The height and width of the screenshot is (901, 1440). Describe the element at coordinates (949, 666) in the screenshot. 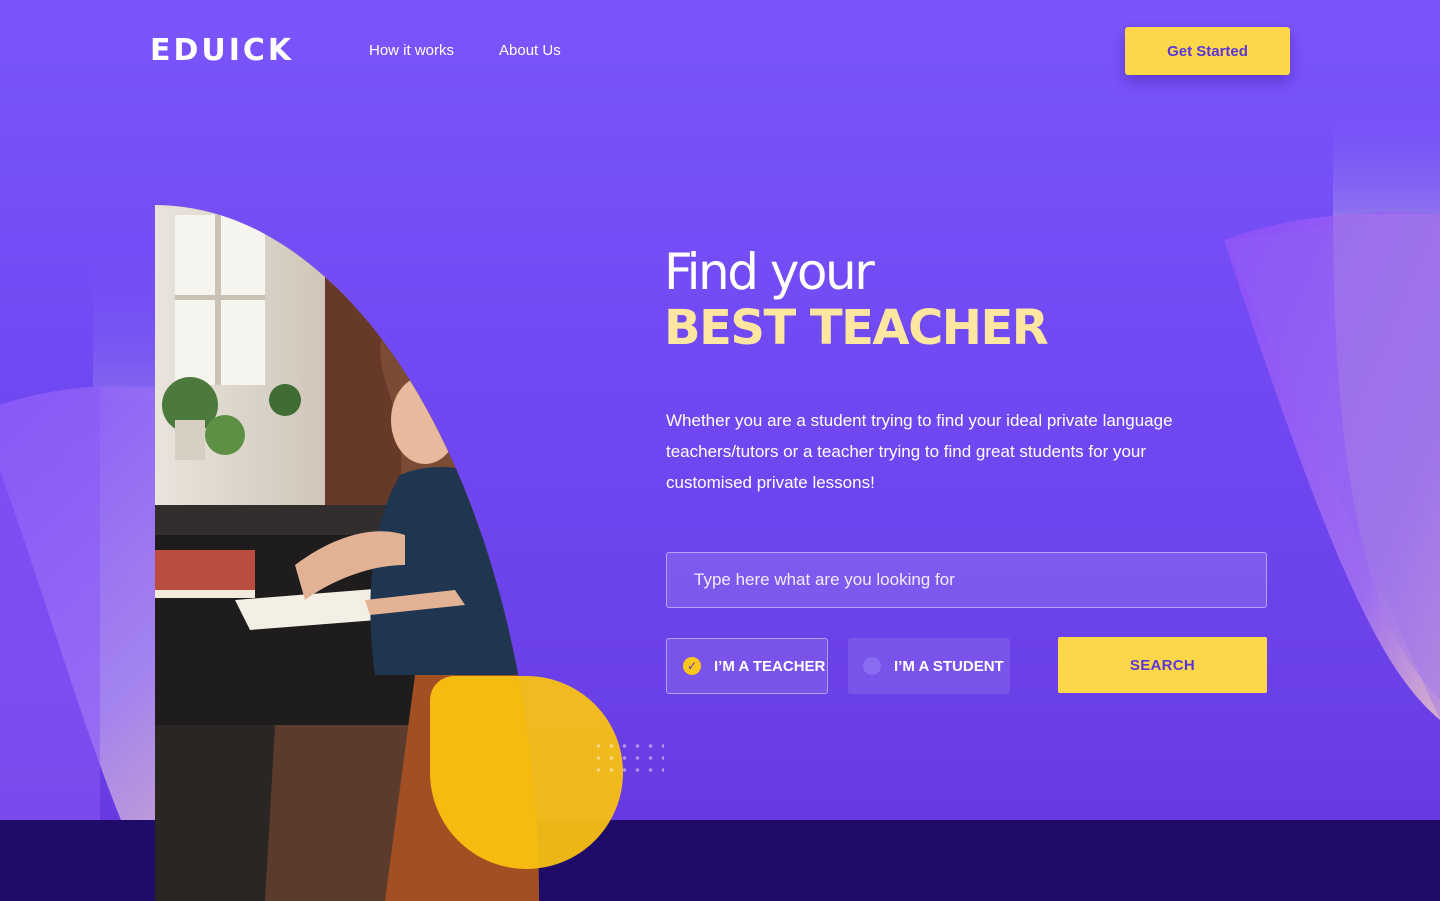

I see `role-student-label: I’M A STUDENT` at that location.